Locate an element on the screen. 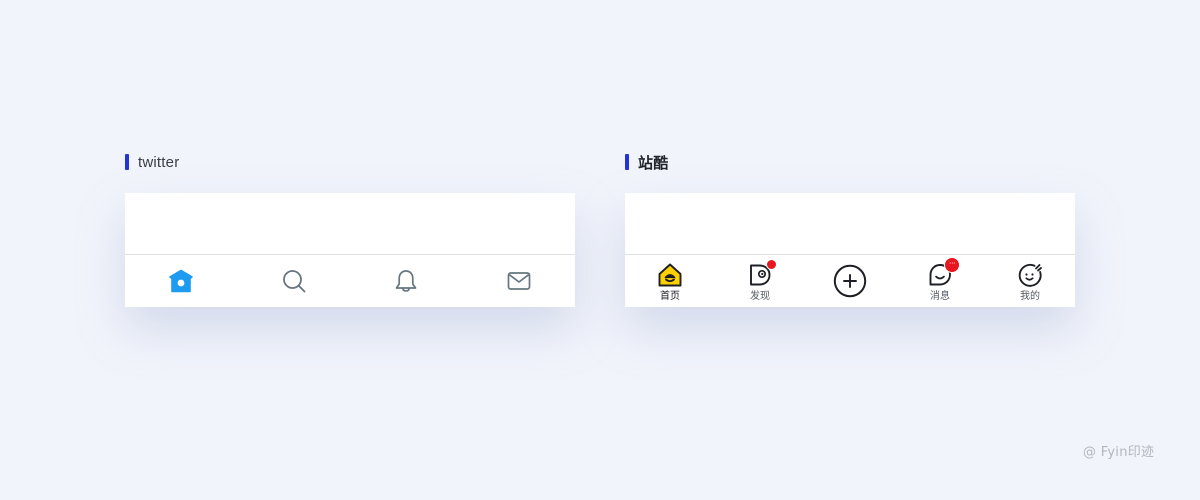 This screenshot has height=500, width=1200. add-icon is located at coordinates (850, 281).